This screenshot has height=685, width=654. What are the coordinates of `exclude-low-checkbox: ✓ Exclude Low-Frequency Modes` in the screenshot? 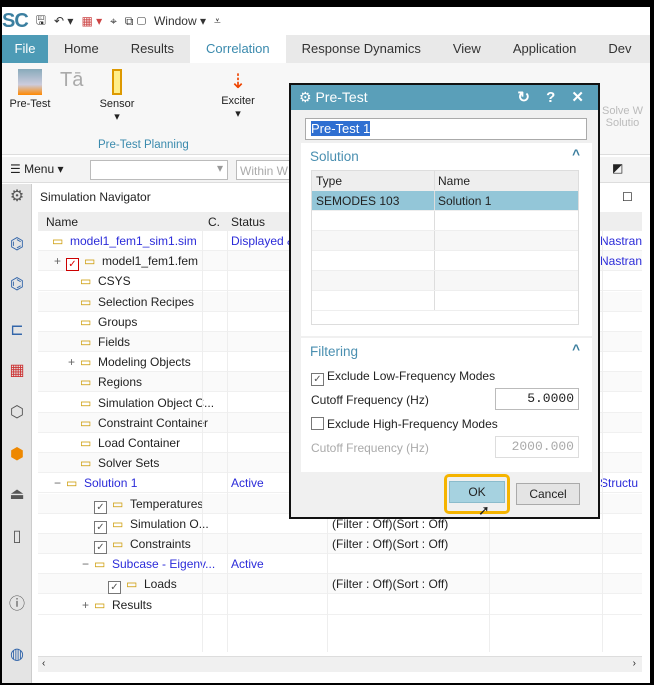 It's located at (403, 377).